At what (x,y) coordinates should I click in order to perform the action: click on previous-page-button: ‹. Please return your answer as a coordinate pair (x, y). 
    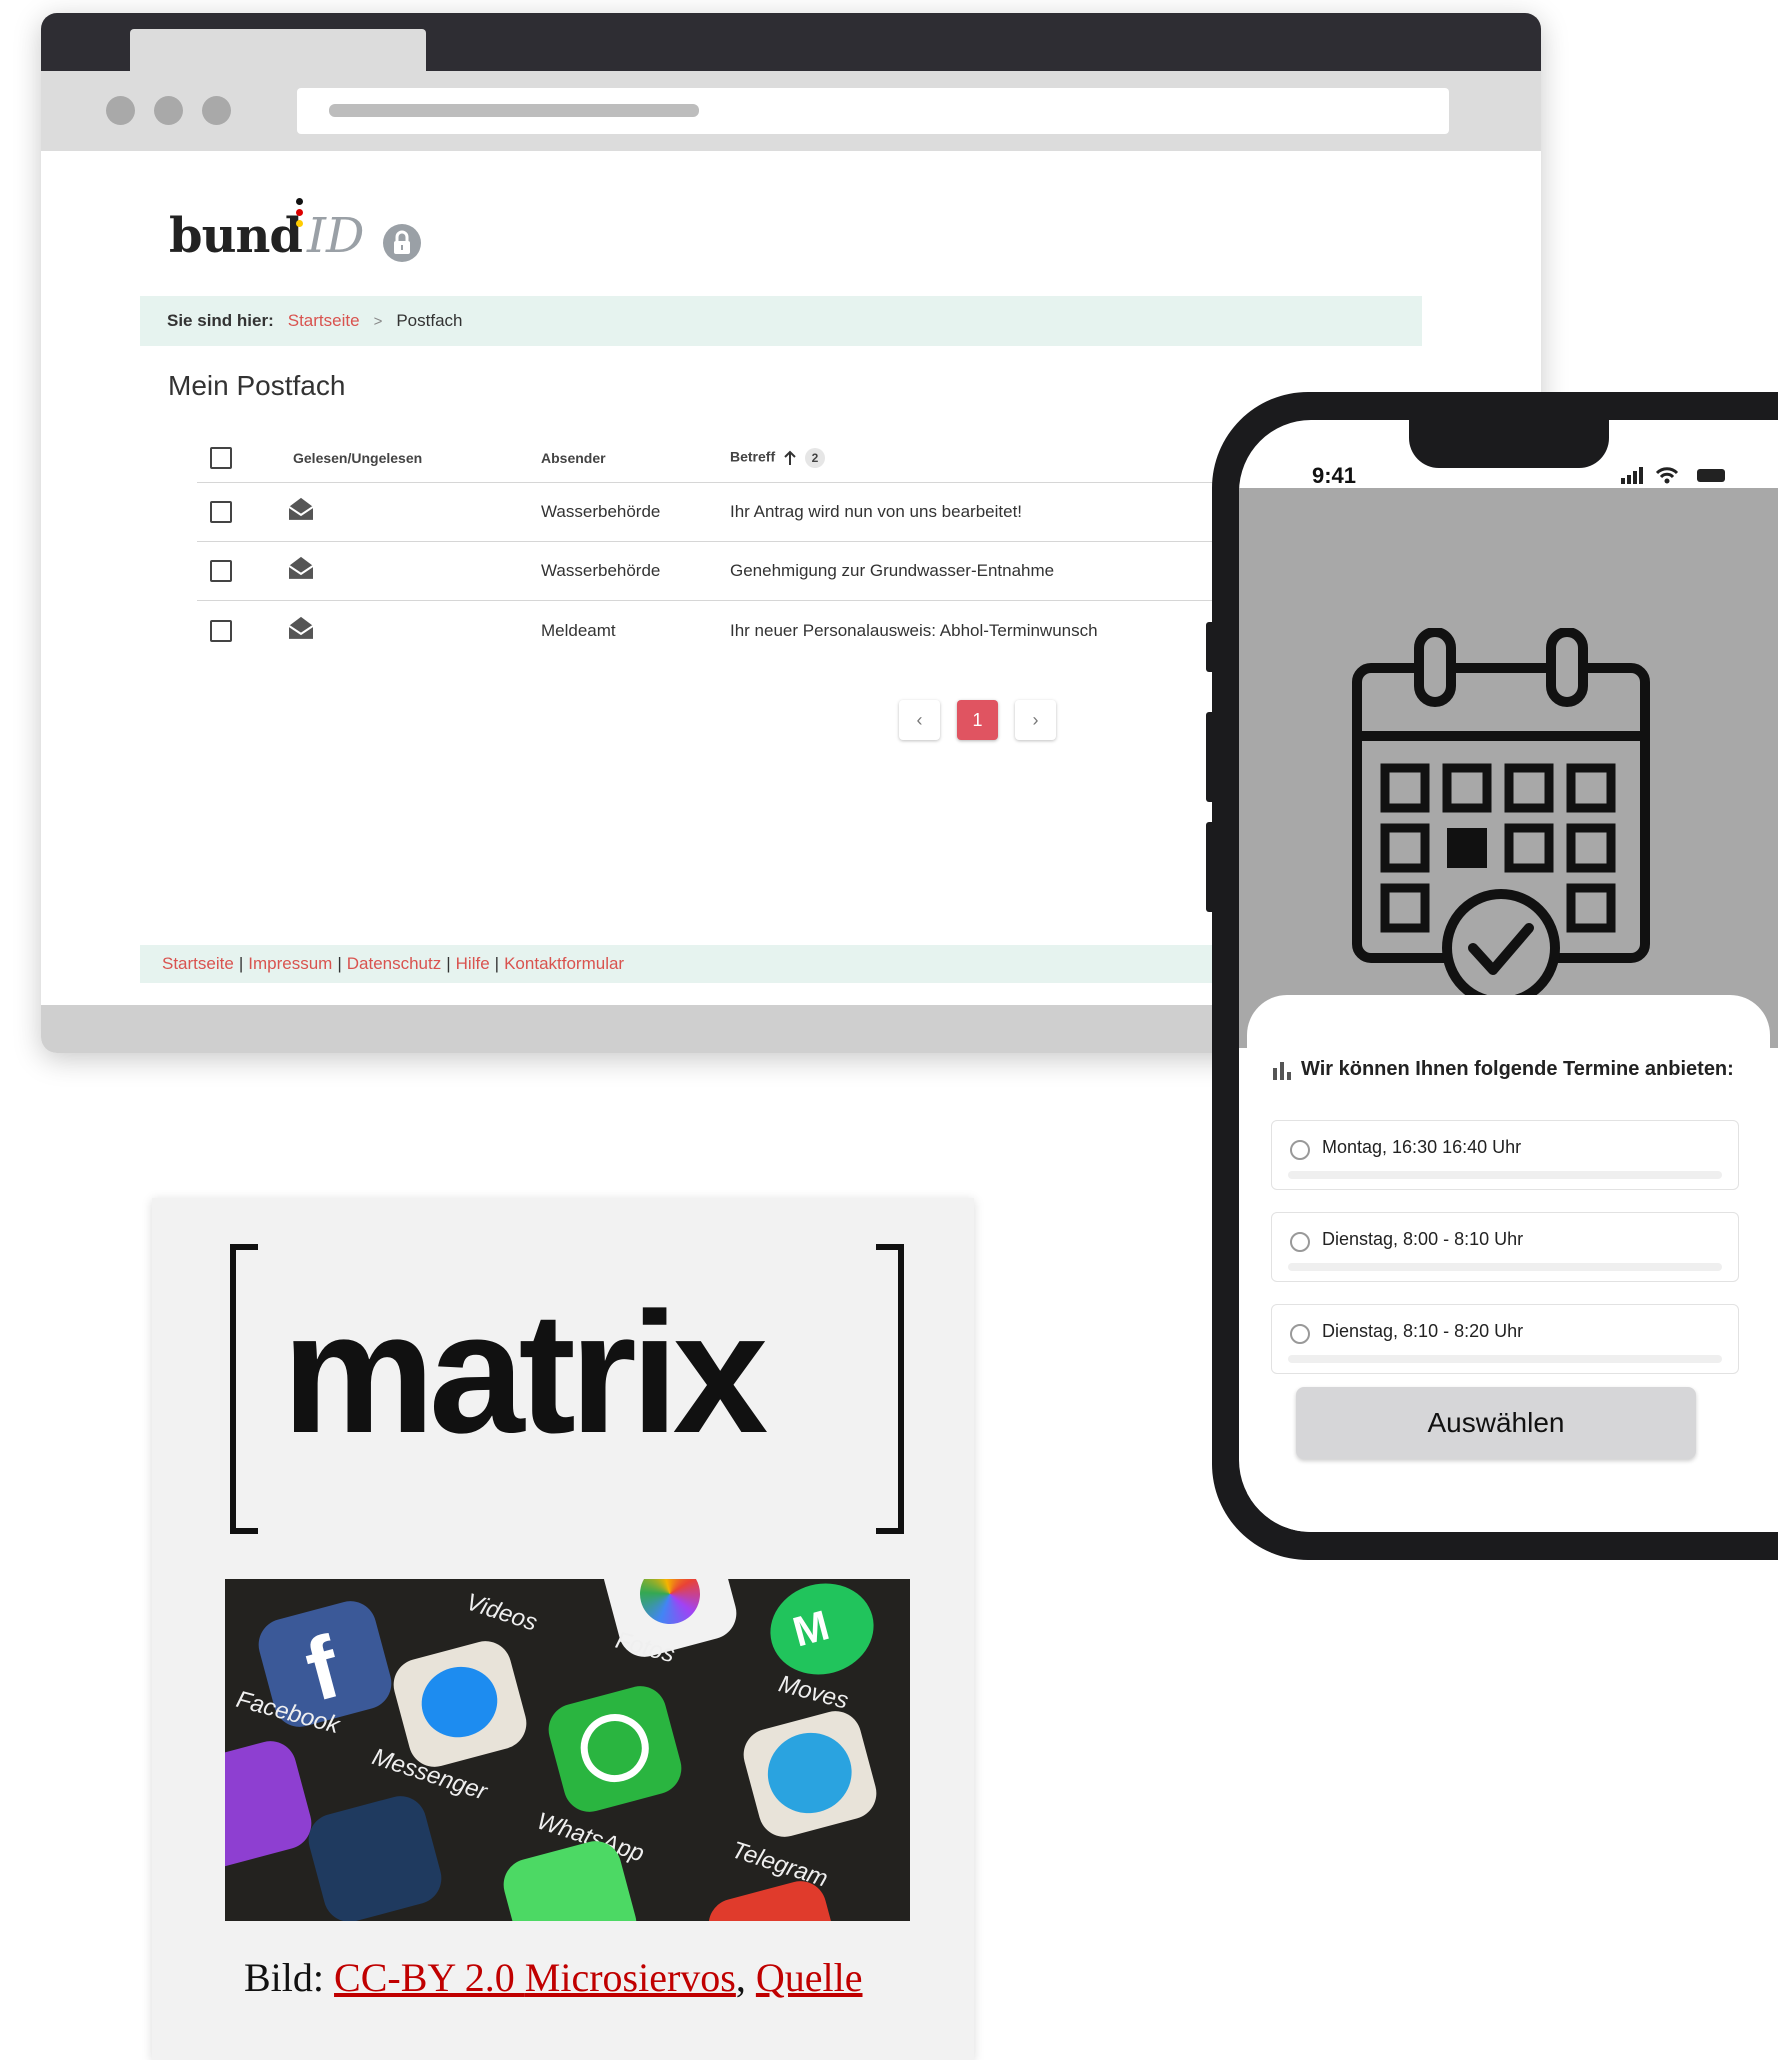
    Looking at the image, I should click on (919, 720).